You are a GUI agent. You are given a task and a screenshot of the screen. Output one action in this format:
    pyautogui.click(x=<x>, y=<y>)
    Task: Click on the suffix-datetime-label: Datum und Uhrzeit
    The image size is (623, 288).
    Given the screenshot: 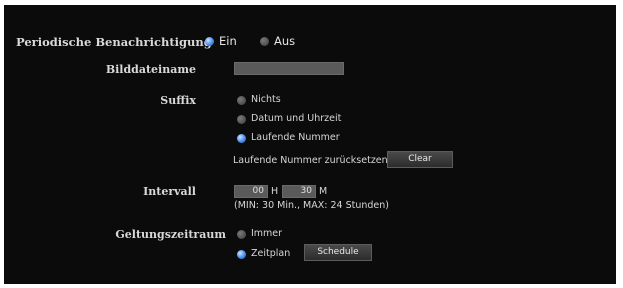 What is the action you would take?
    pyautogui.click(x=296, y=118)
    